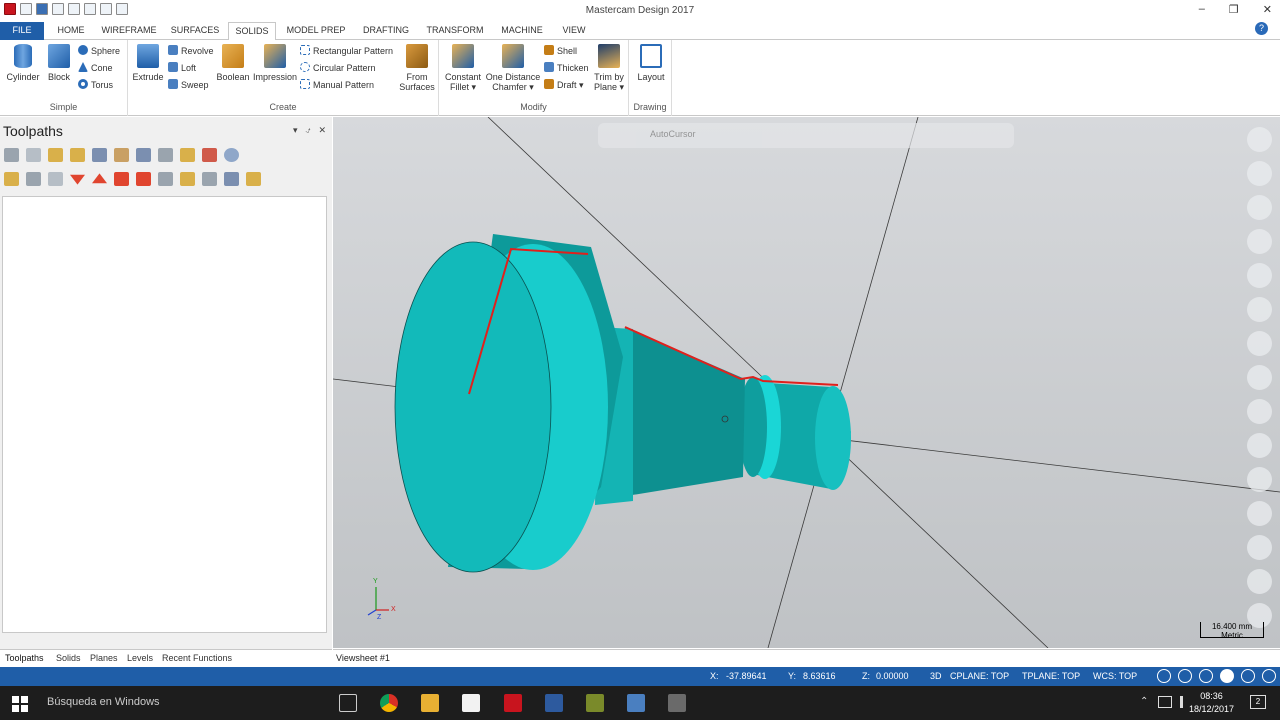 The height and width of the screenshot is (720, 1280). Describe the element at coordinates (191, 51) in the screenshot. I see `revolve-button: Revolve` at that location.